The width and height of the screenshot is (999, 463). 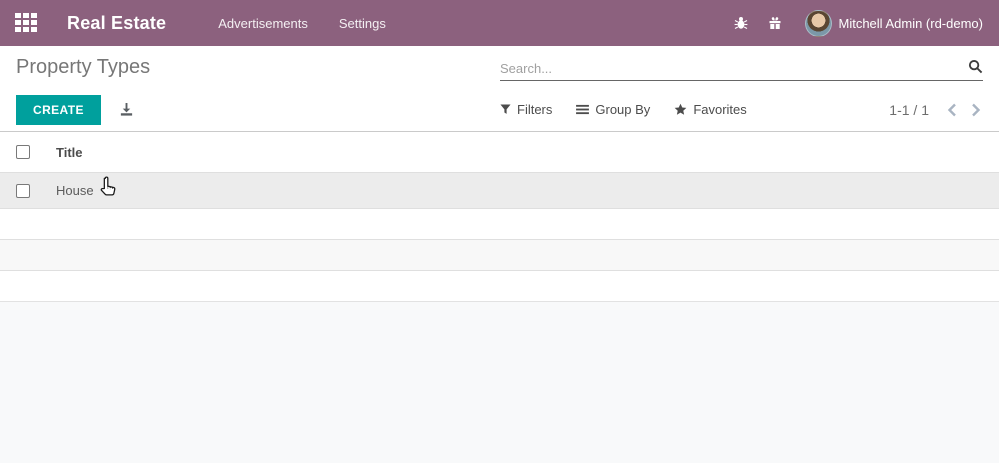 I want to click on column-header-title: Title, so click(x=69, y=152).